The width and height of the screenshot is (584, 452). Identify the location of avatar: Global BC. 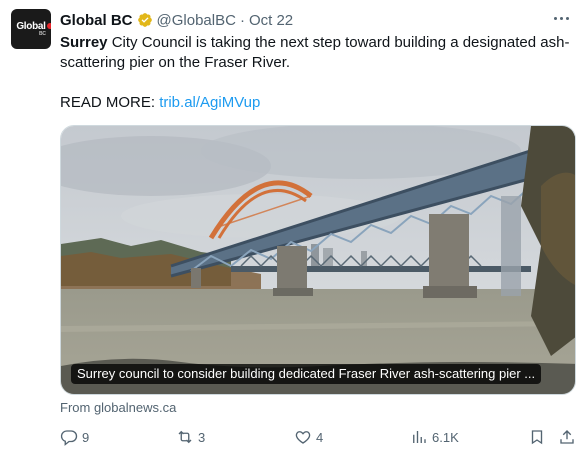
(31, 29).